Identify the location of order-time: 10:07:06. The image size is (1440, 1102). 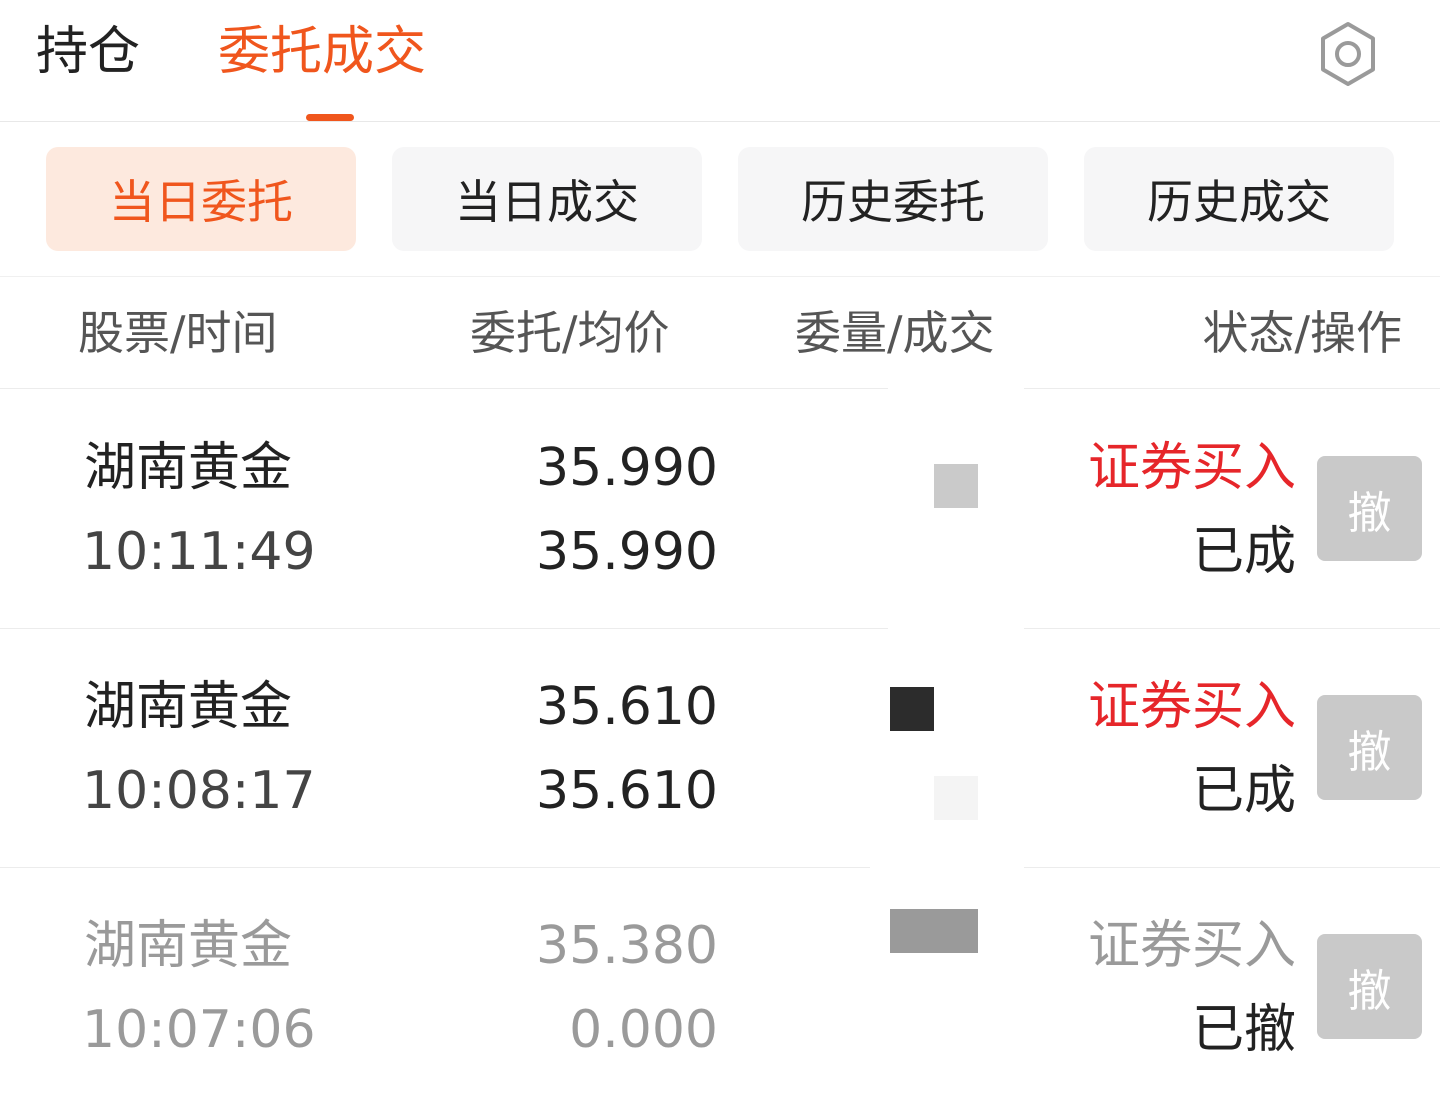
(199, 1030).